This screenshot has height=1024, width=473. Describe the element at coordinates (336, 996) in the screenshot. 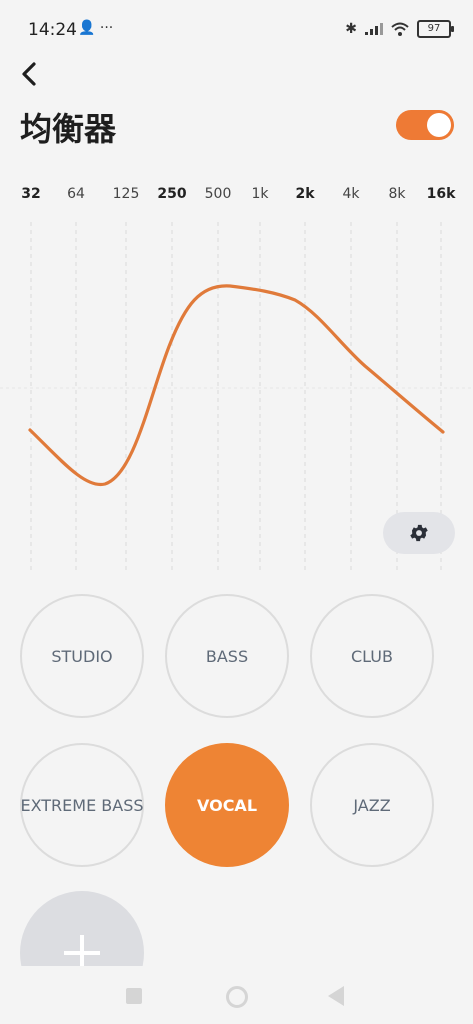

I see `system-back-button` at that location.